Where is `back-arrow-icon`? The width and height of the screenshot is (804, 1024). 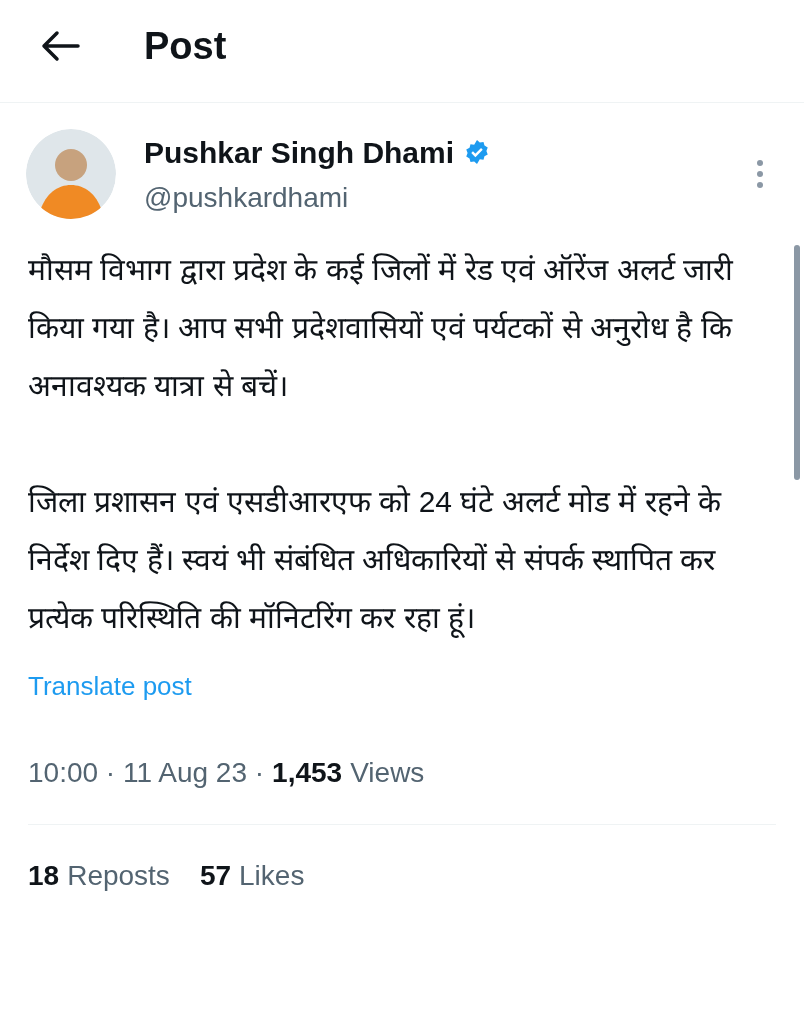
back-arrow-icon is located at coordinates (60, 46).